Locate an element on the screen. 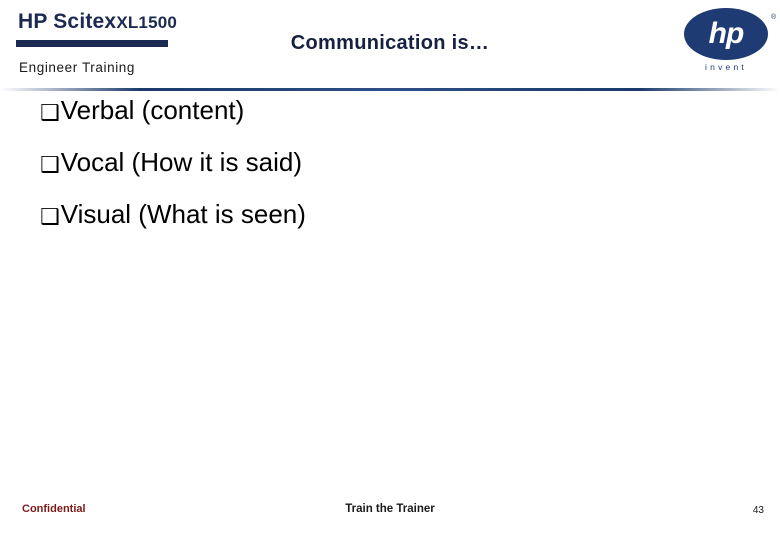  hp-invent-logo: hp ® invent is located at coordinates (728, 45).